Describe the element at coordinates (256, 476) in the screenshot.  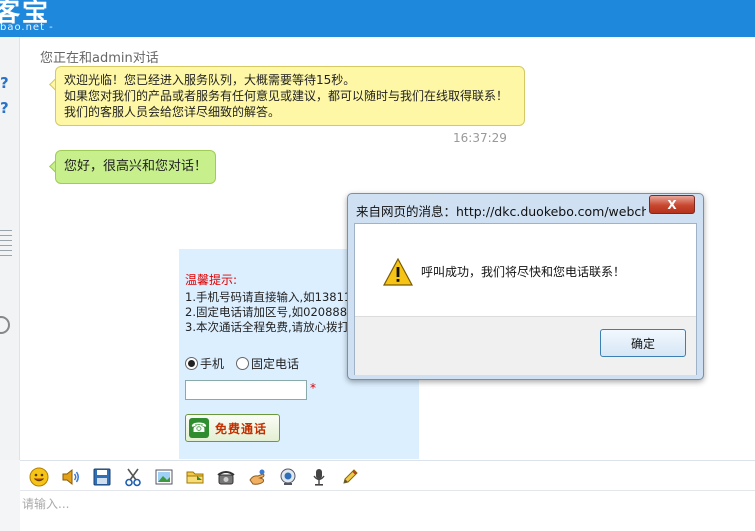
I see `hand-icon` at that location.